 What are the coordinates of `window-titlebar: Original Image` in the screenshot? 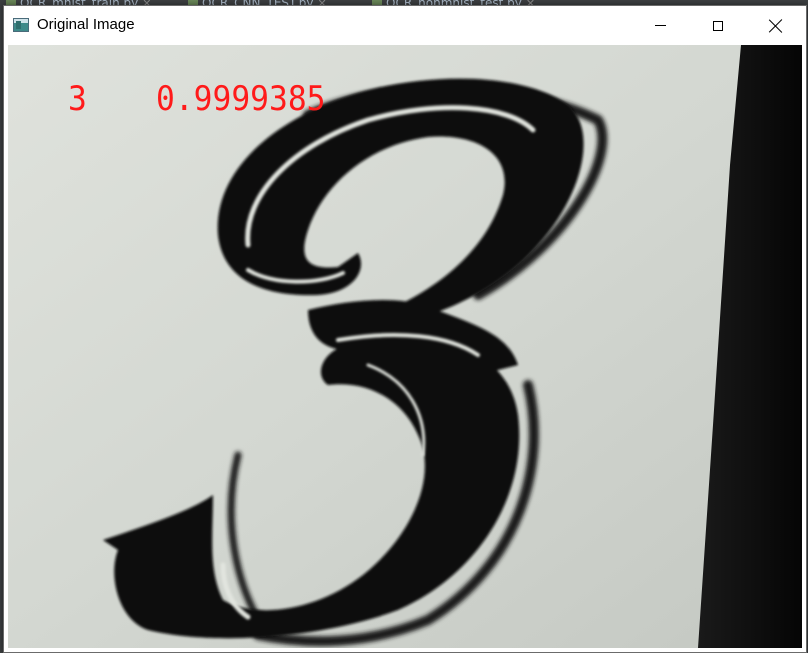 It's located at (405, 25).